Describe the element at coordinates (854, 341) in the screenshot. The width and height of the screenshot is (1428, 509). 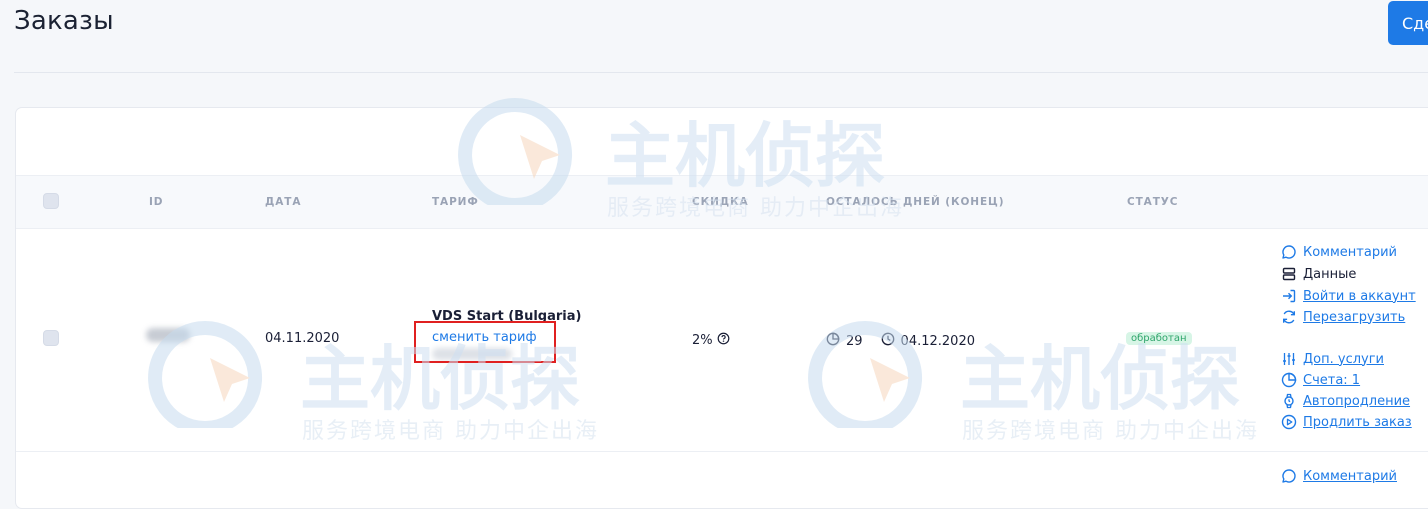
I see `days-left-value: 29` at that location.